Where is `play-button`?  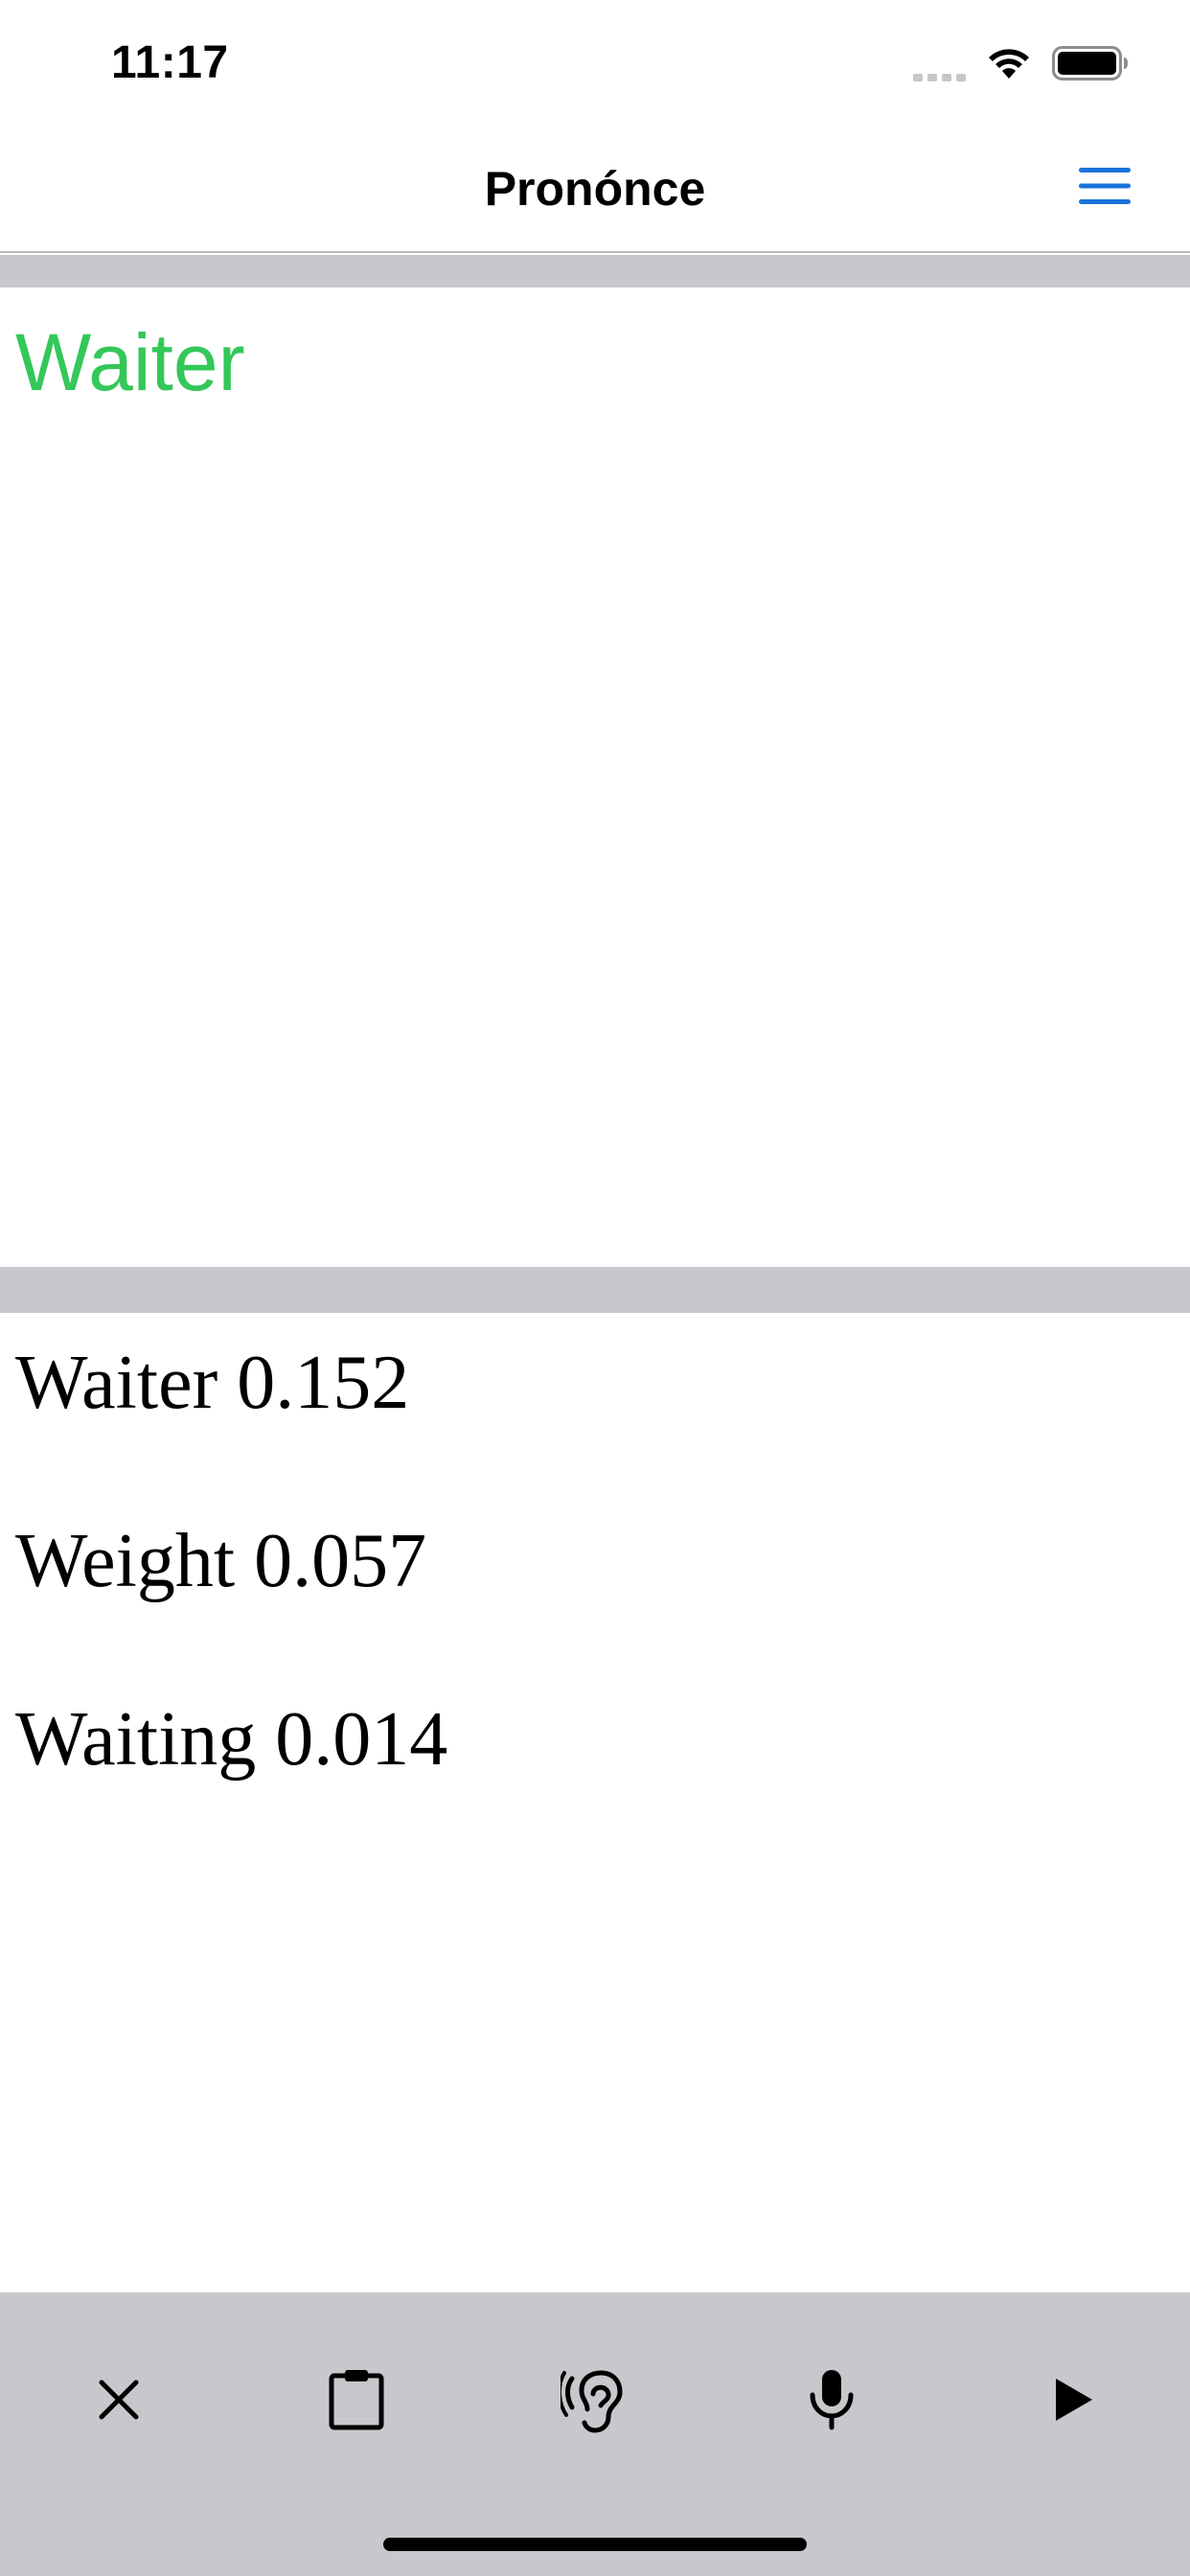
play-button is located at coordinates (1073, 2400).